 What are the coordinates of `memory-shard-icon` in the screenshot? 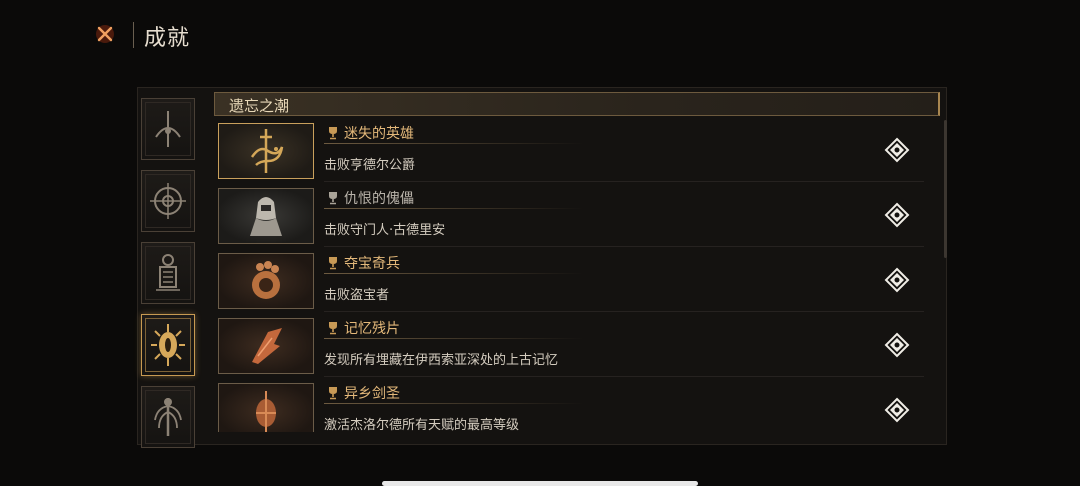 It's located at (267, 346).